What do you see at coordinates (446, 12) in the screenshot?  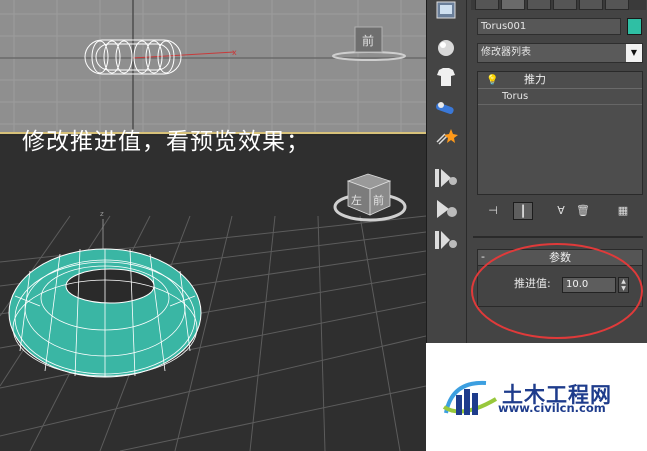 I see `display-icon` at bounding box center [446, 12].